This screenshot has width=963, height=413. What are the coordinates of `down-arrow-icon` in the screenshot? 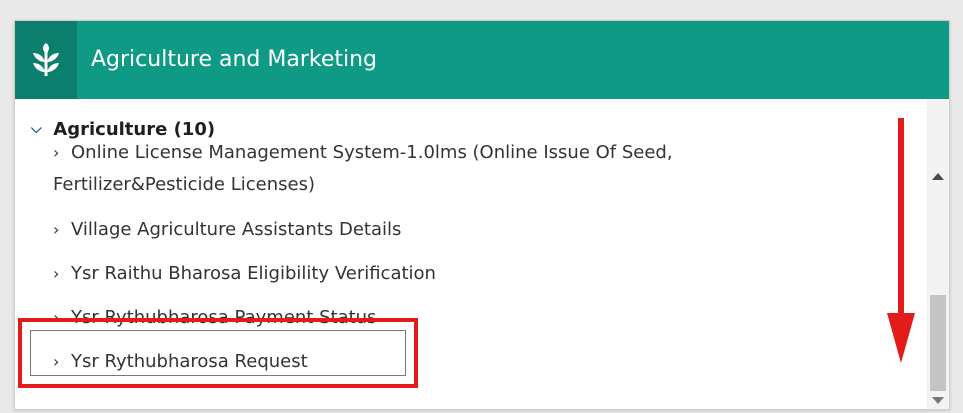 It's located at (901, 240).